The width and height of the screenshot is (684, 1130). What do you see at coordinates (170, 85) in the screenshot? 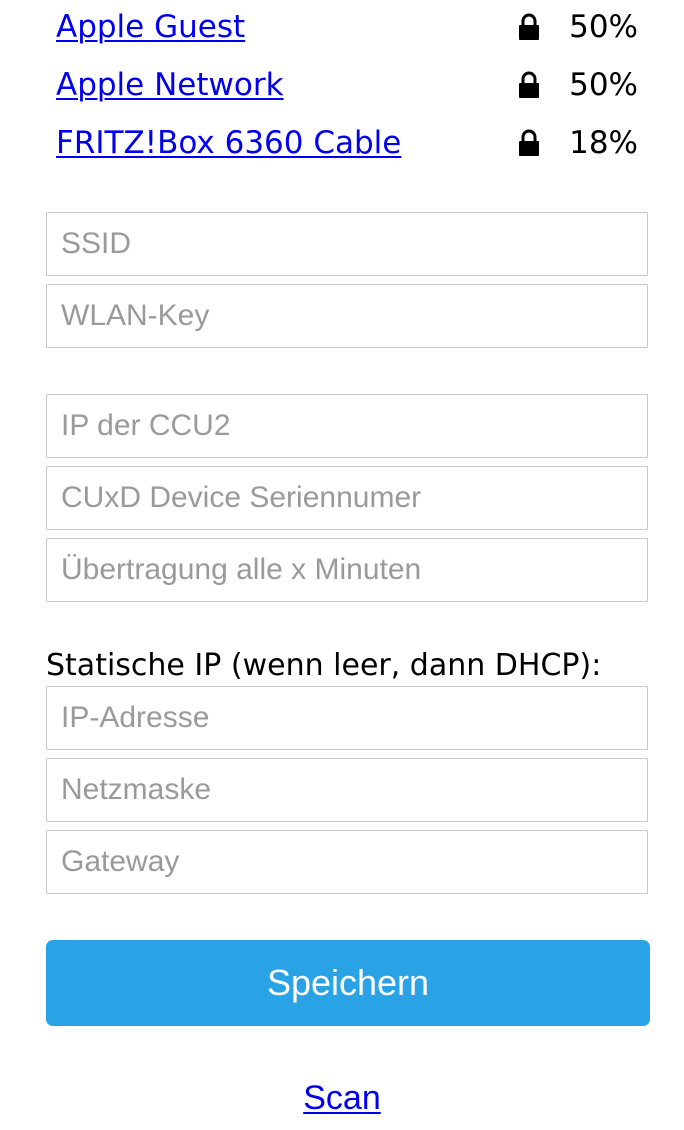
I see `network-link-apple-network: Apple Network` at bounding box center [170, 85].